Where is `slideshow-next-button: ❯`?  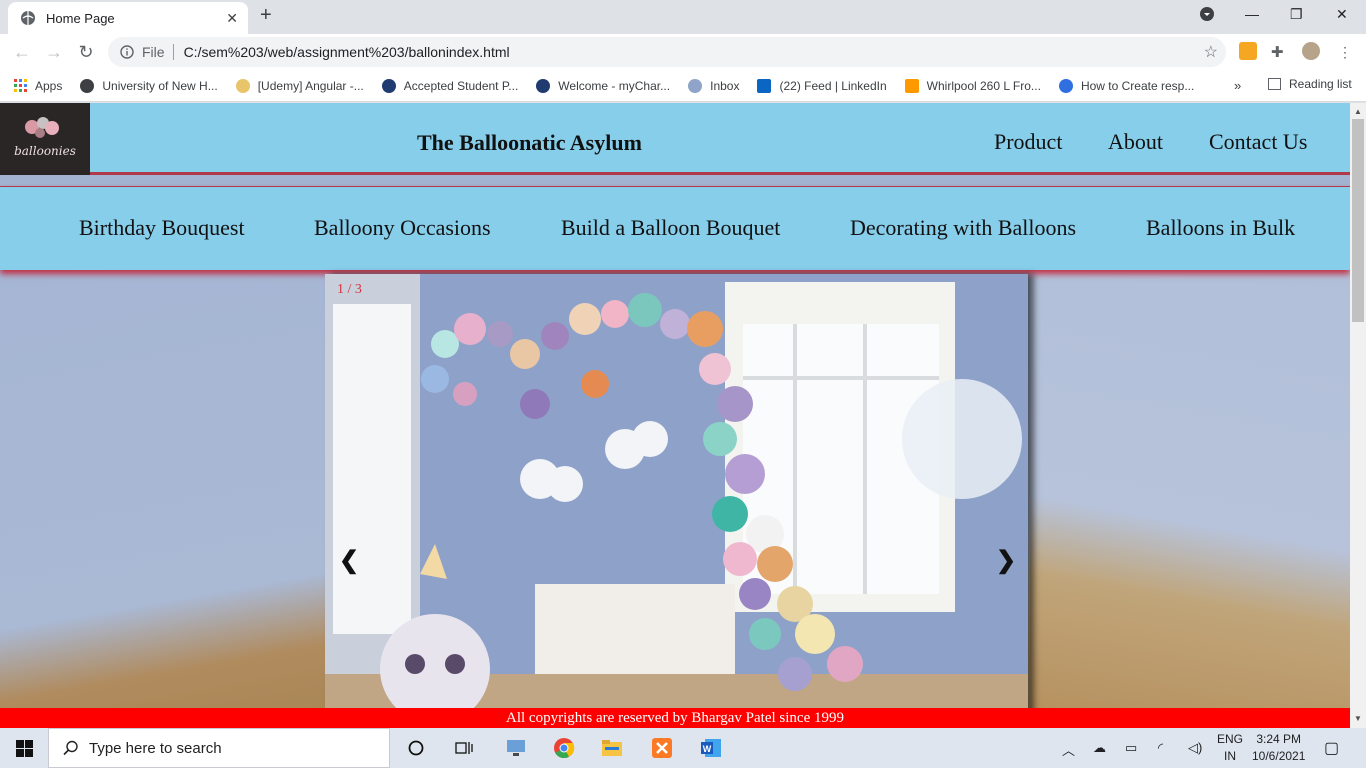 slideshow-next-button: ❯ is located at coordinates (1006, 560).